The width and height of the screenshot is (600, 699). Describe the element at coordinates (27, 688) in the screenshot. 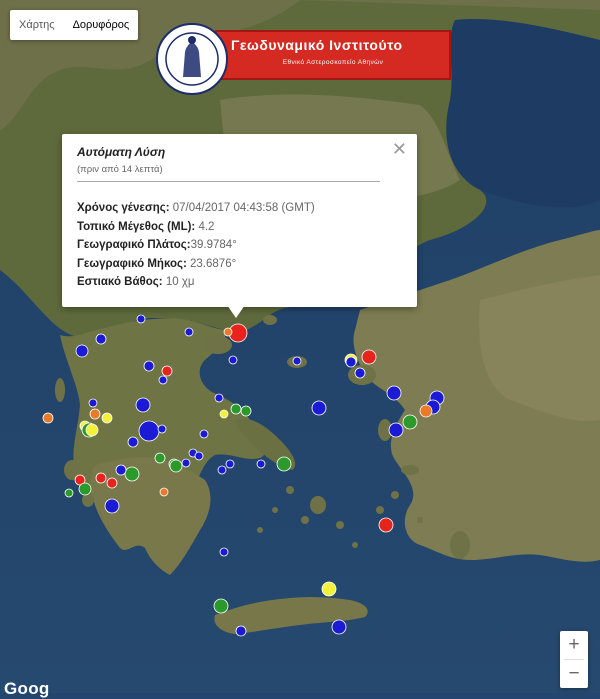

I see `google-attribution: Goog` at that location.